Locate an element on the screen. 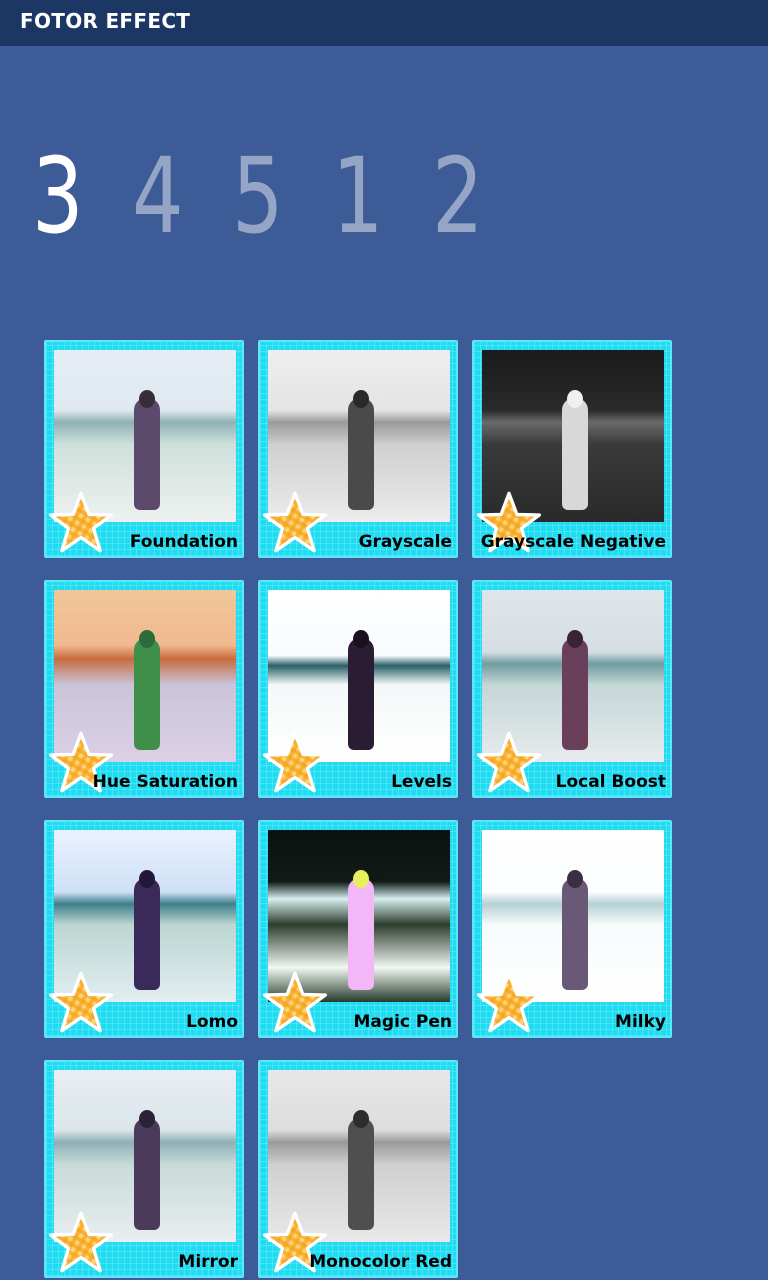 This screenshot has width=768, height=1280. app-title: FOTOR EFFECT is located at coordinates (105, 21).